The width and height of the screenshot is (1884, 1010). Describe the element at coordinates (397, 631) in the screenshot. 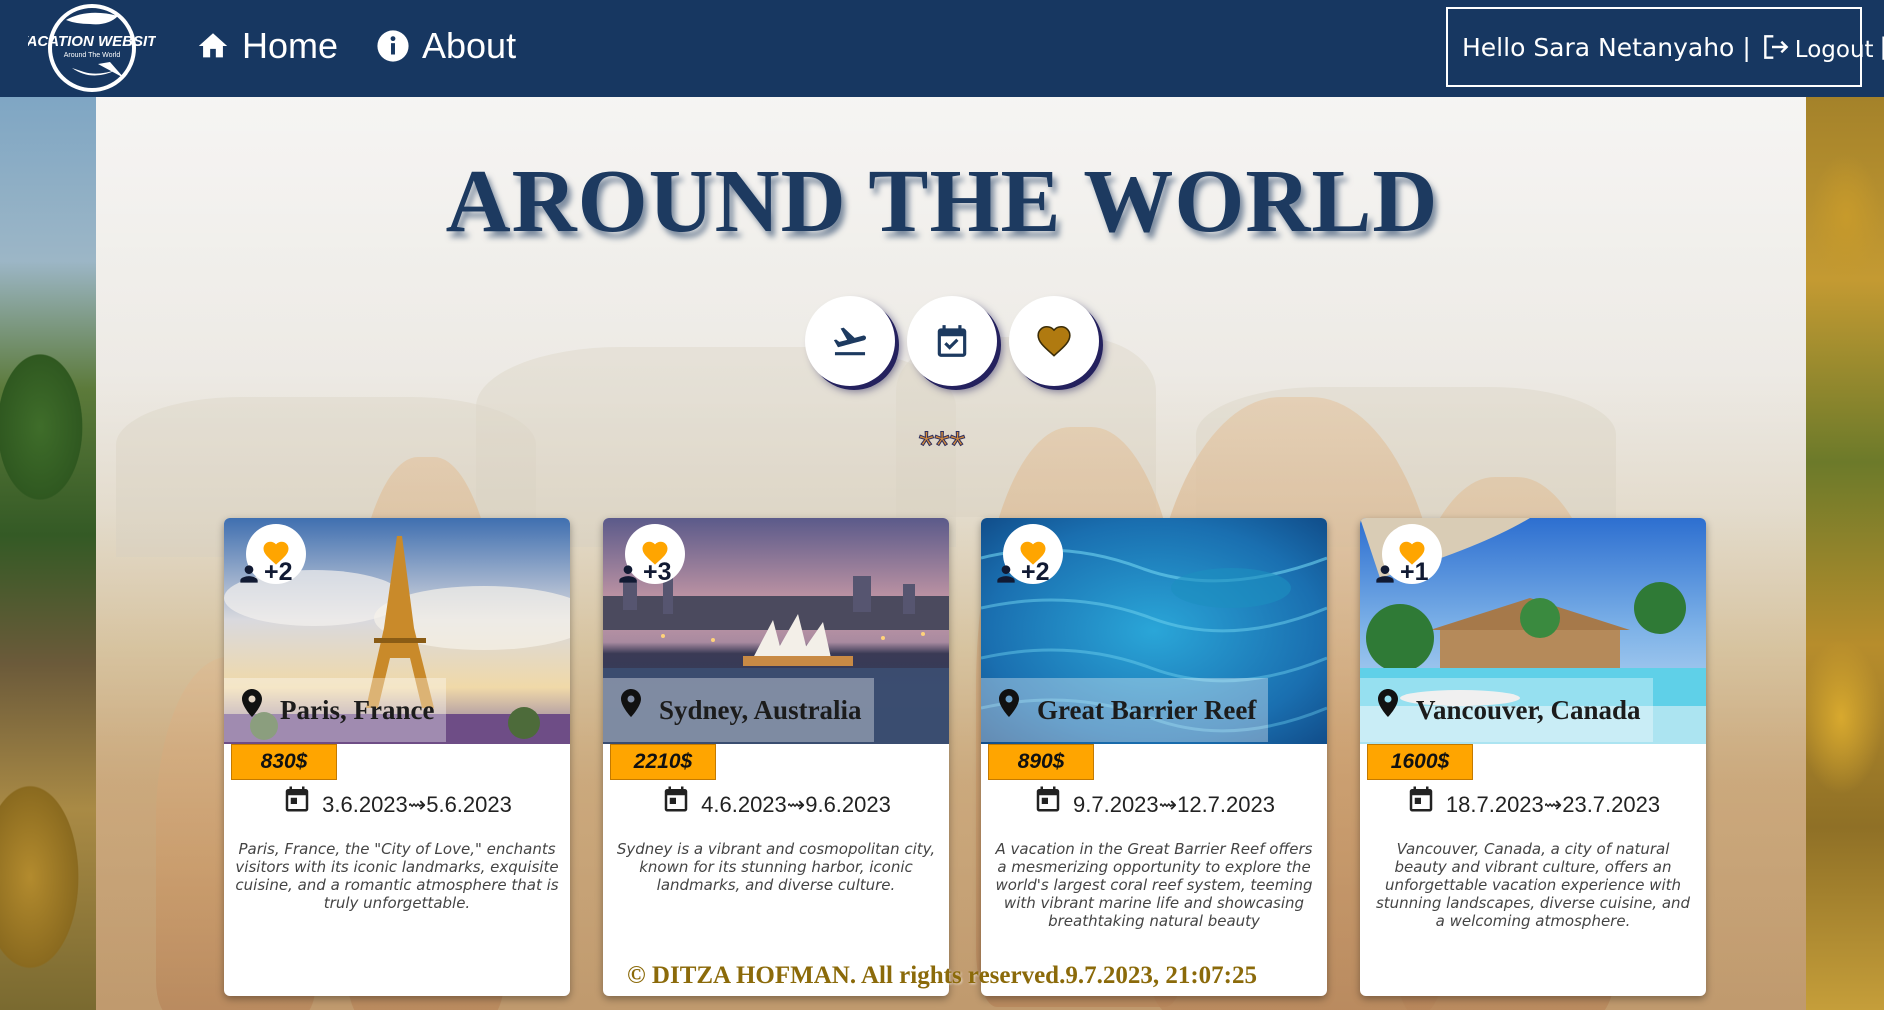

I see `vacation-image-paris: +2 Paris, France` at that location.